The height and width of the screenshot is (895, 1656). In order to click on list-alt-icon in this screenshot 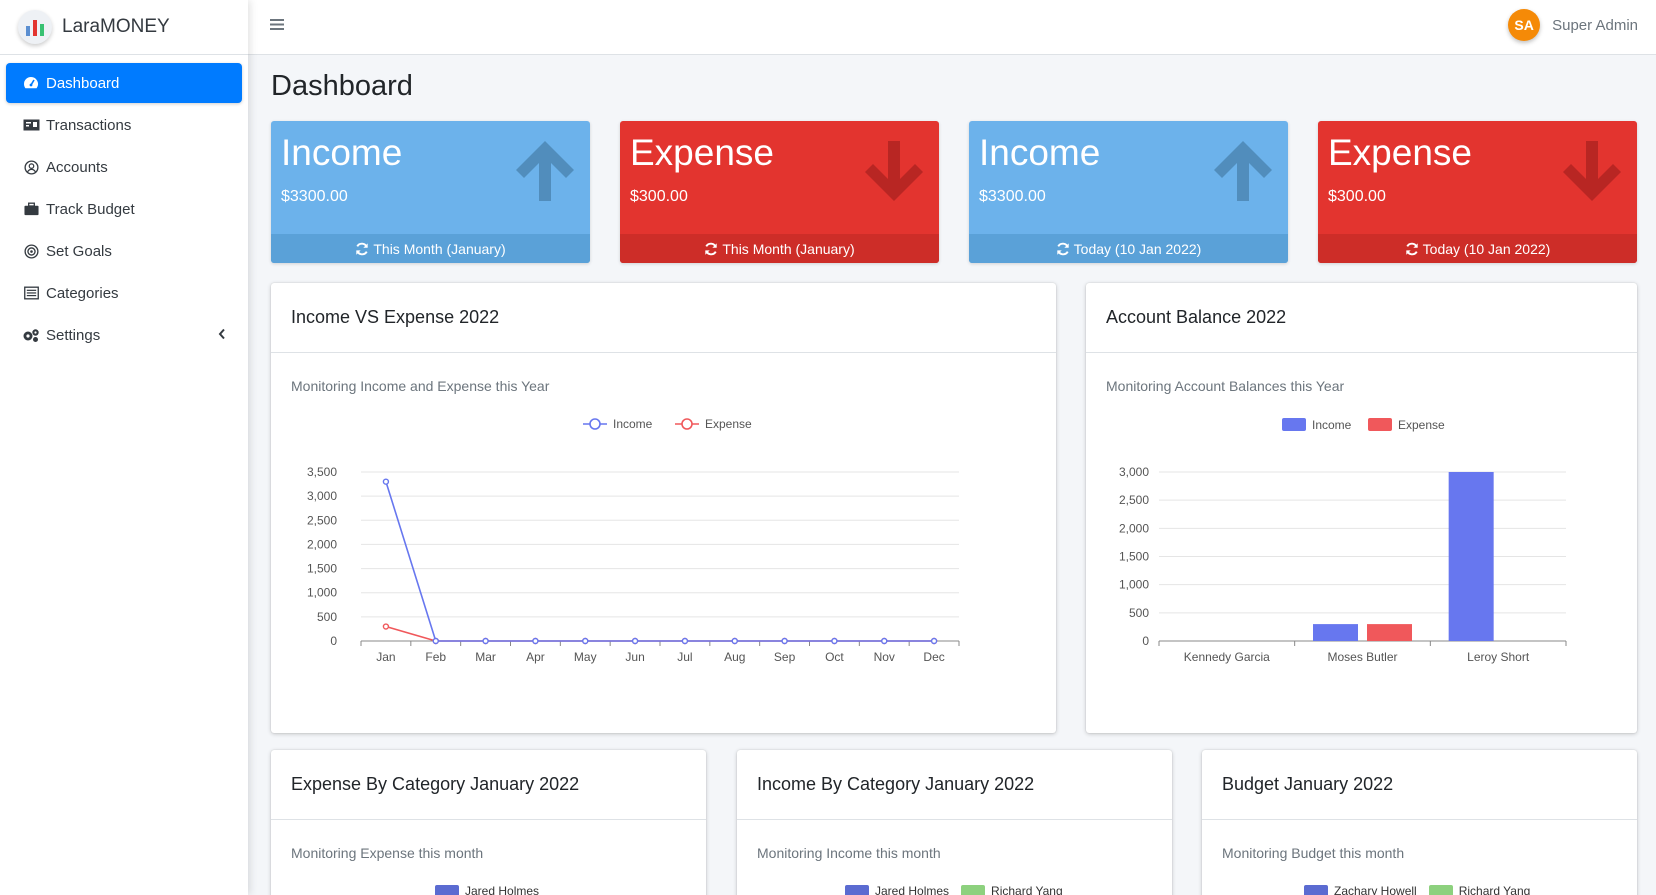, I will do `click(31, 293)`.